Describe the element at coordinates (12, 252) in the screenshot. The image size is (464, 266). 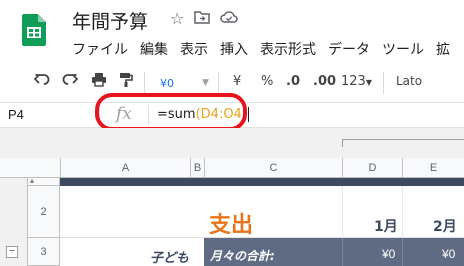
I see `collapse-group-button: −` at that location.